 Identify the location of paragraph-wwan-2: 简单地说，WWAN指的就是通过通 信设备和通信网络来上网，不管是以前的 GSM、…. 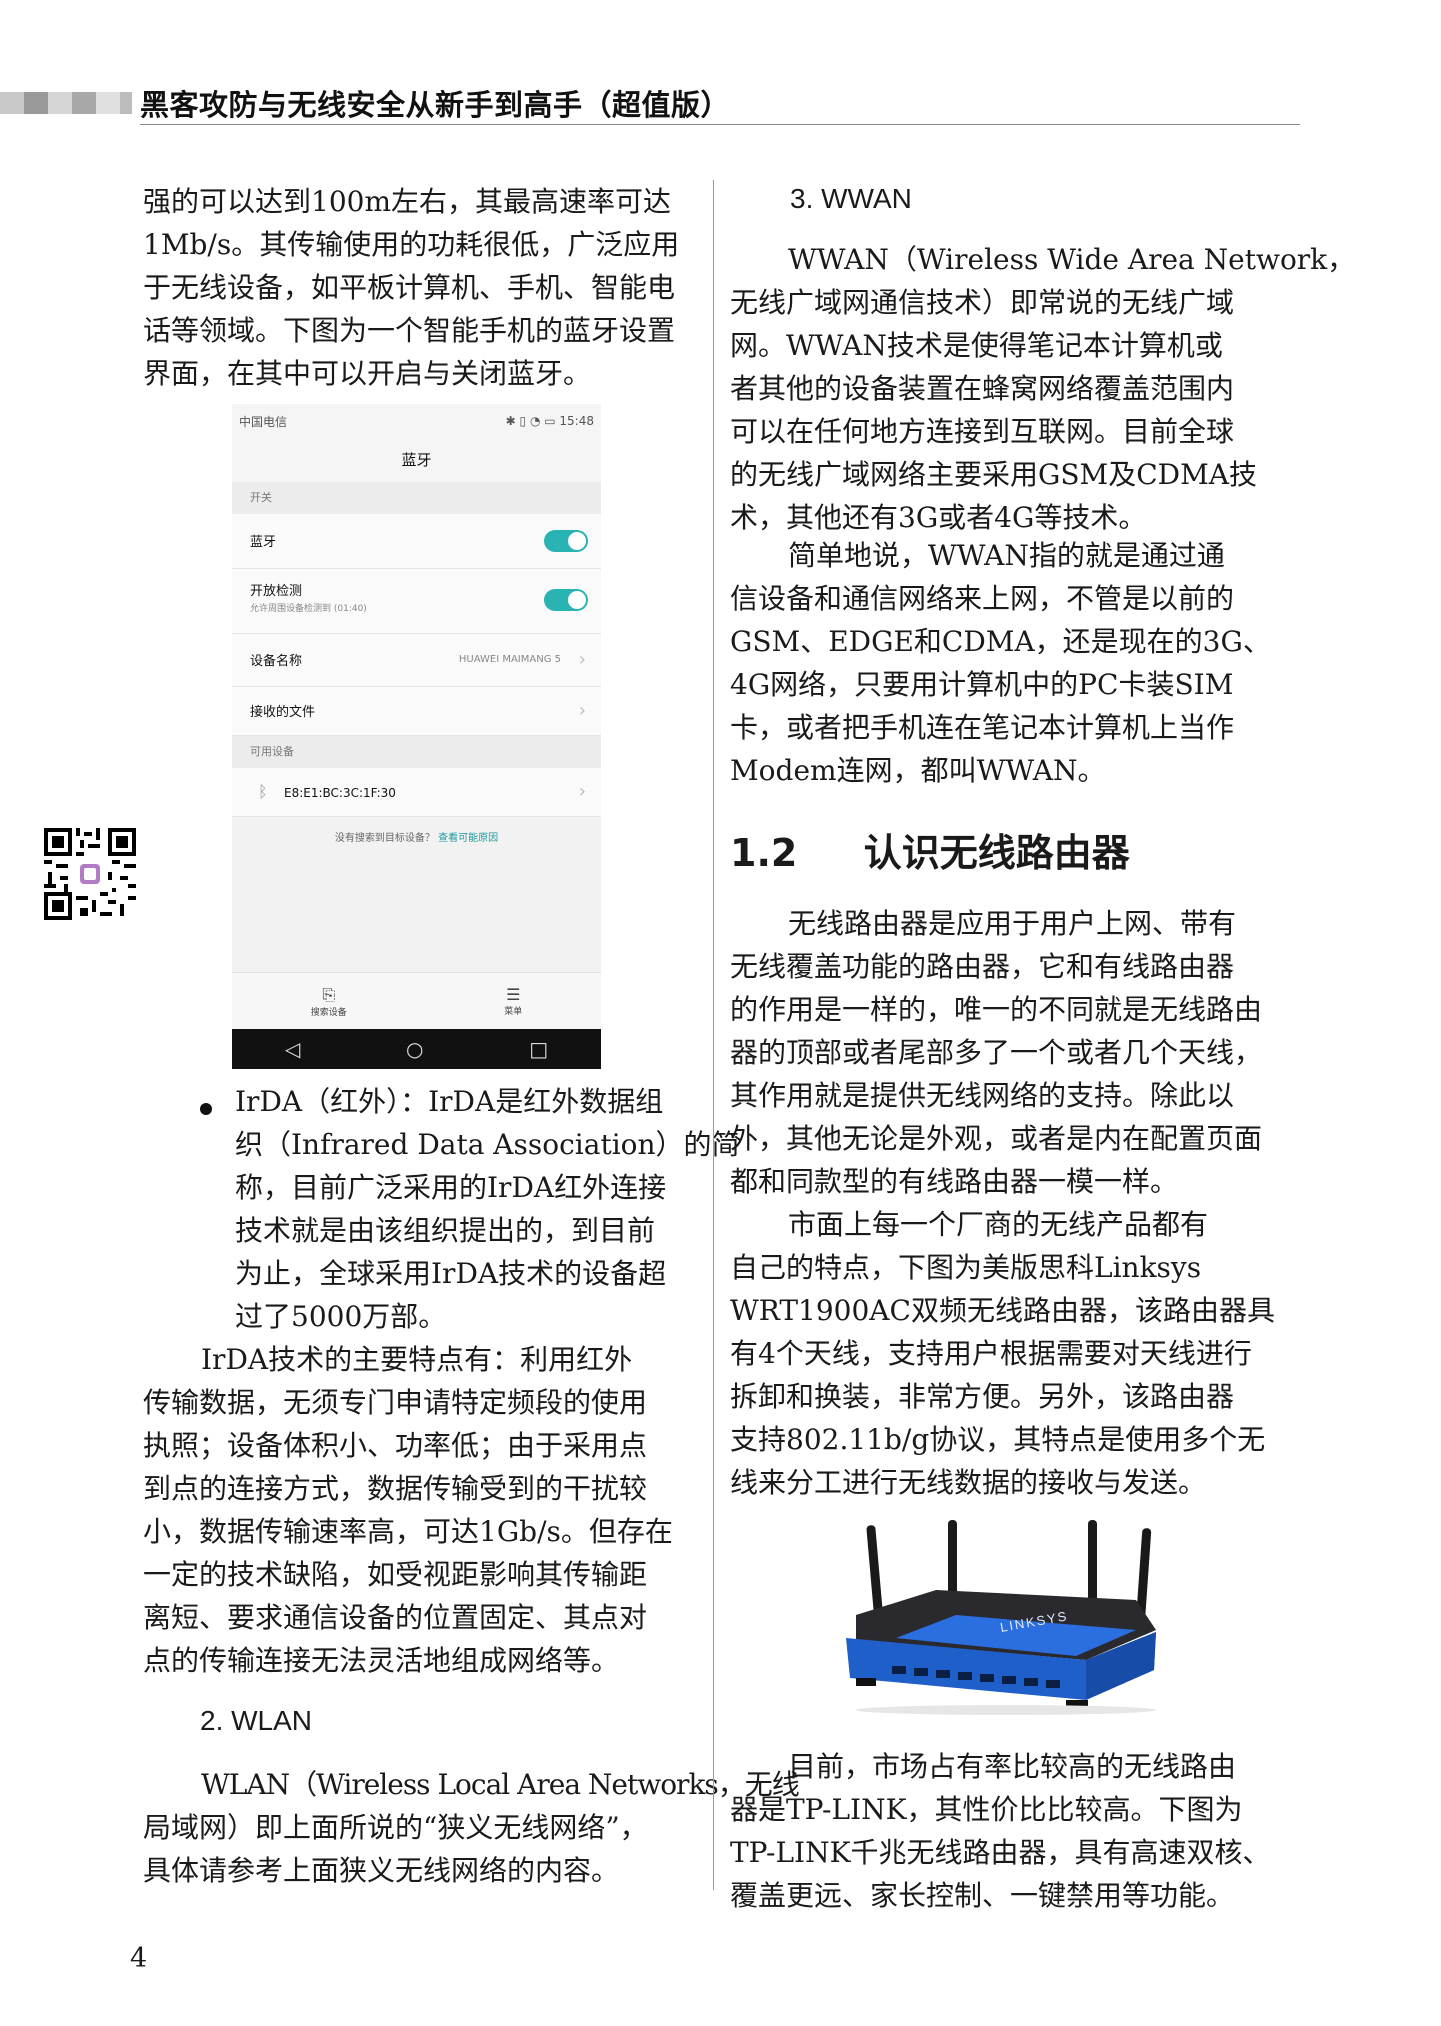
(1000, 663).